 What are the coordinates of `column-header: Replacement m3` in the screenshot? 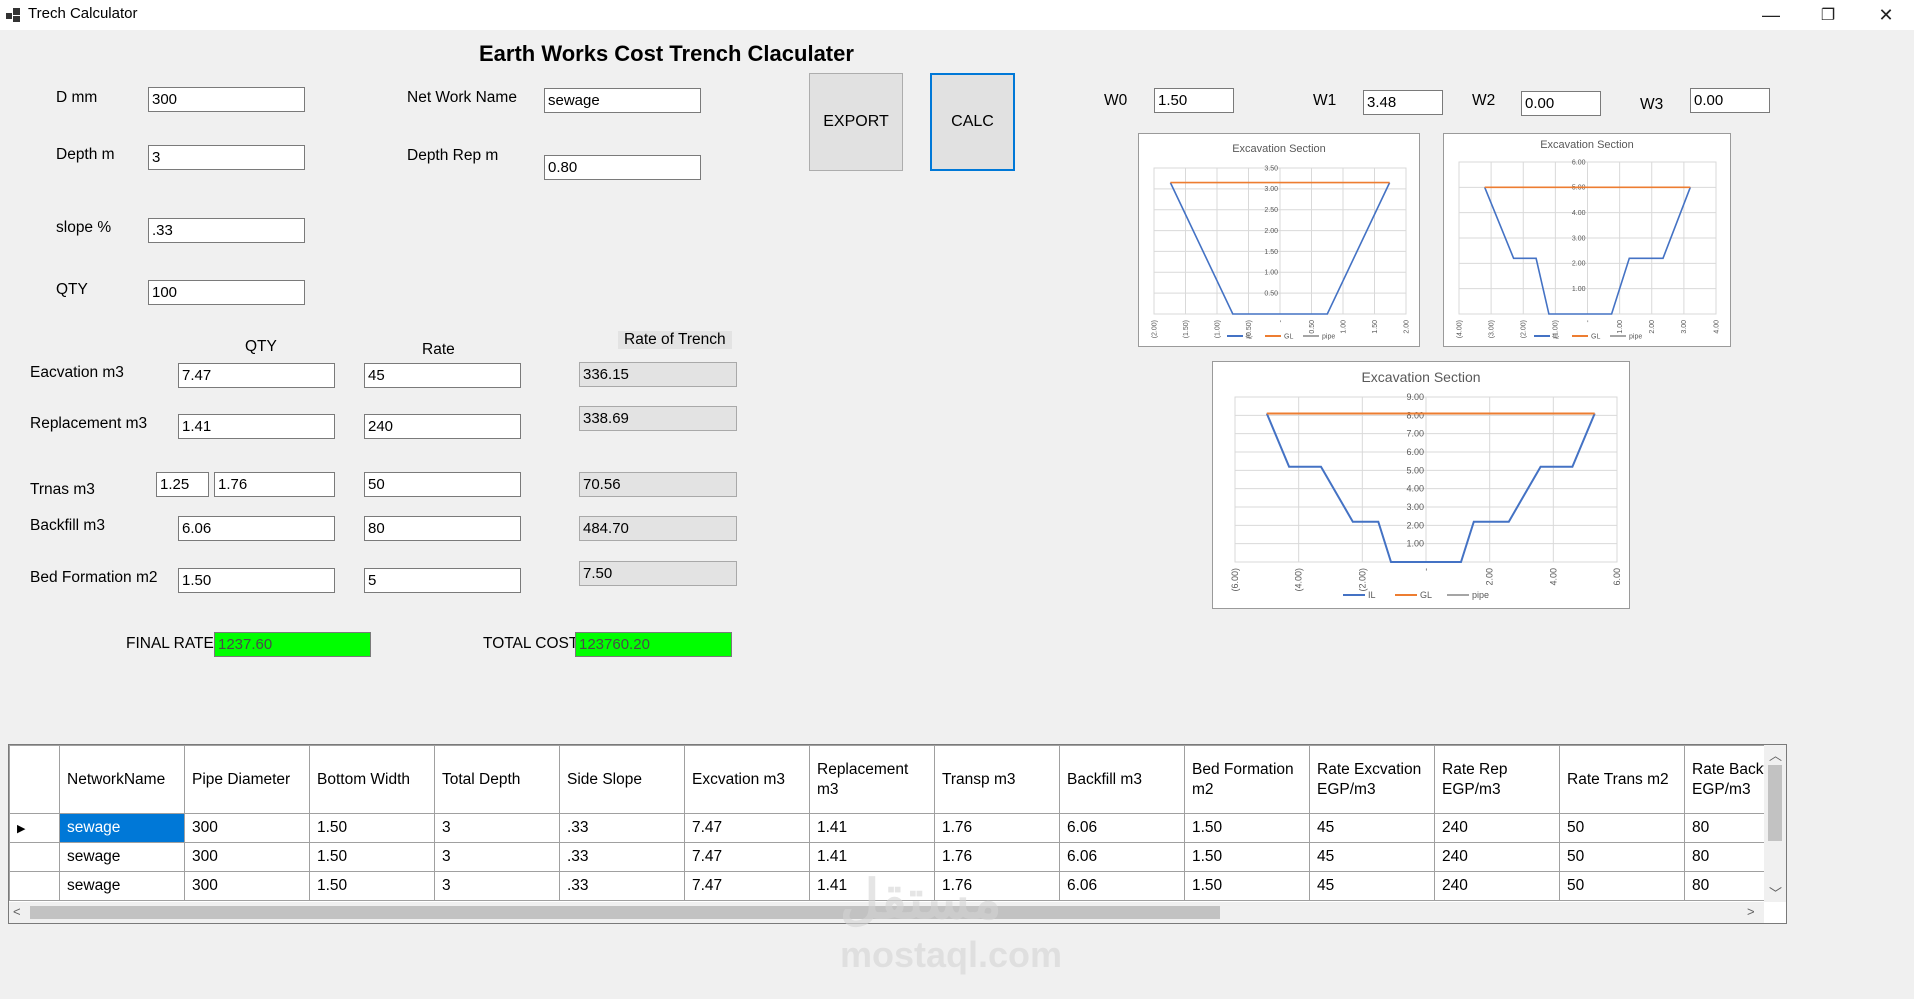 It's located at (872, 779).